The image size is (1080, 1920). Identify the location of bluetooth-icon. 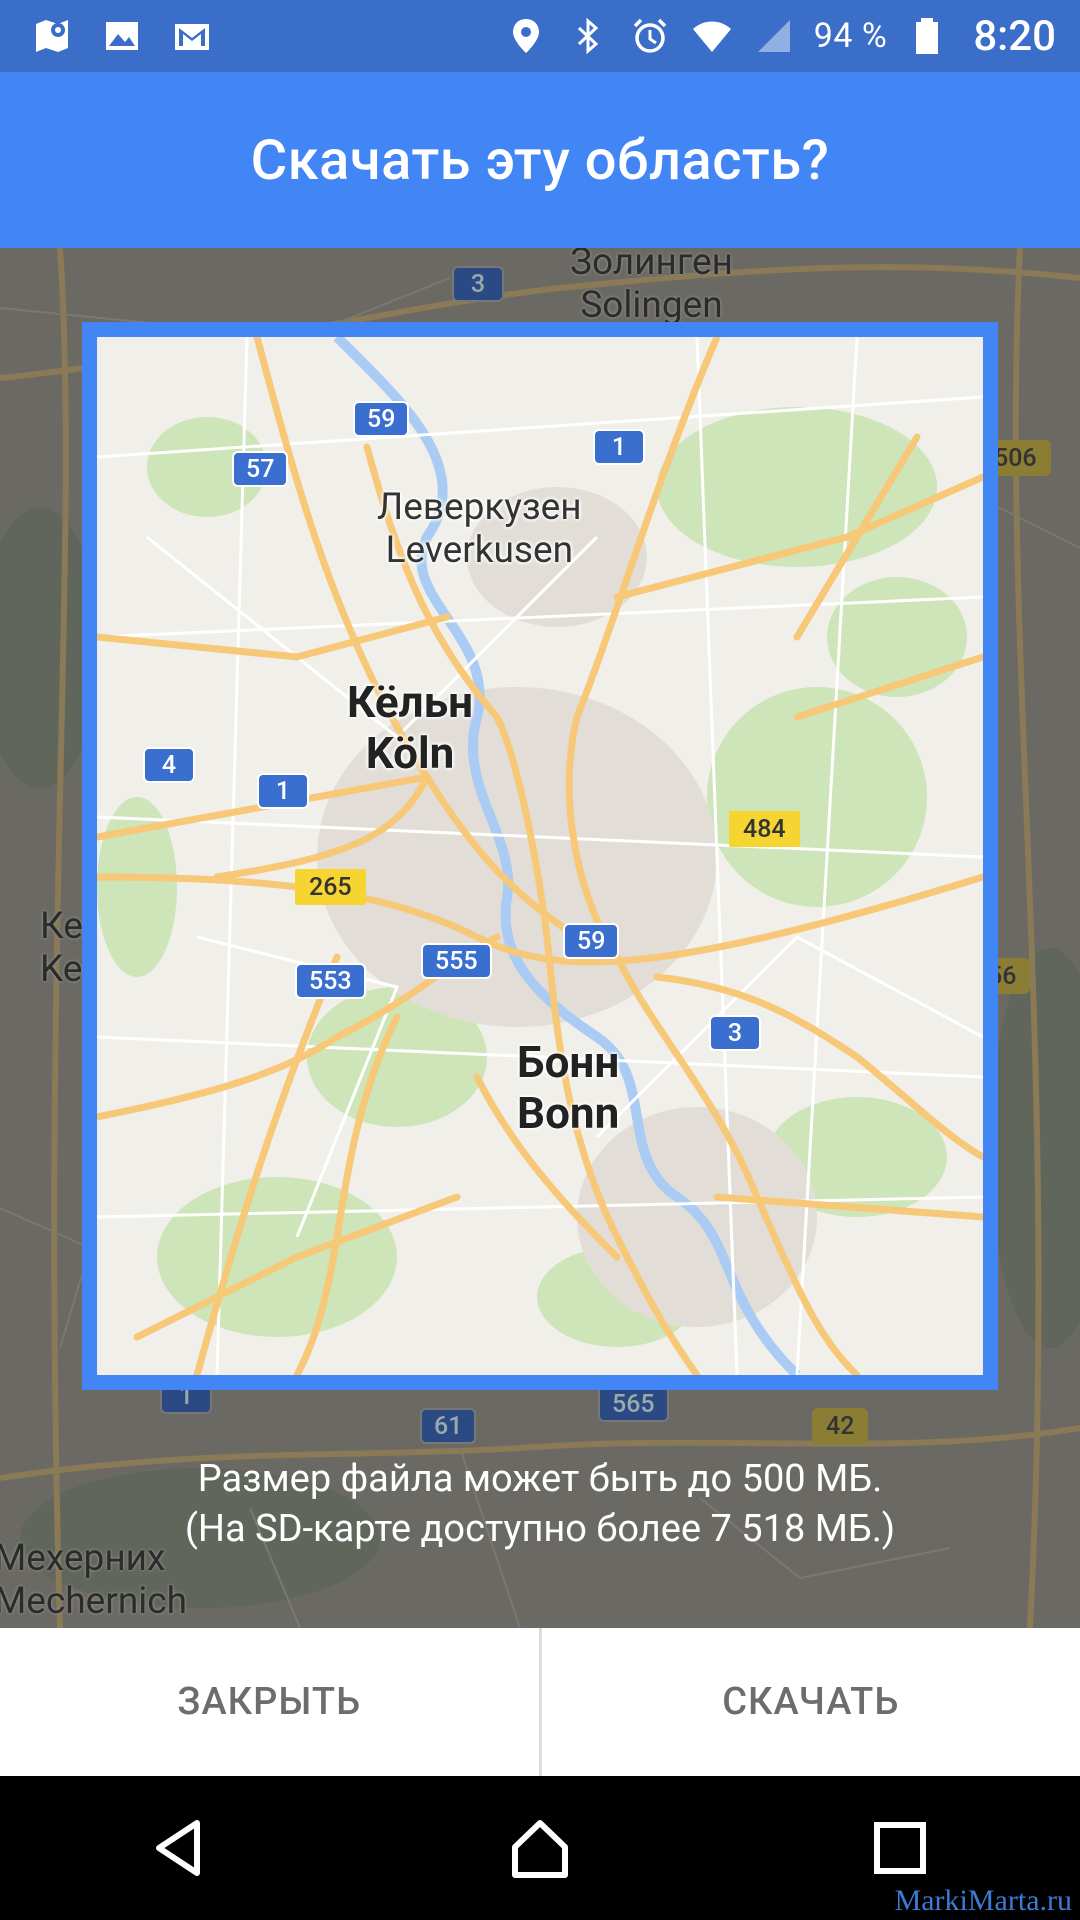
(588, 36).